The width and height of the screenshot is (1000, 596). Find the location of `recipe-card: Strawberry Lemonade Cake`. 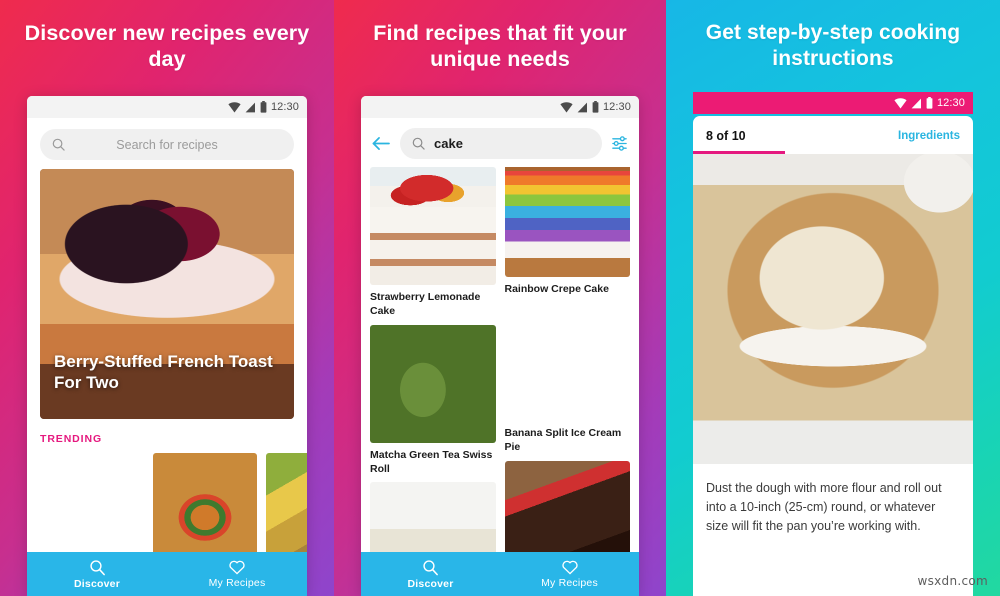

recipe-card: Strawberry Lemonade Cake is located at coordinates (433, 243).